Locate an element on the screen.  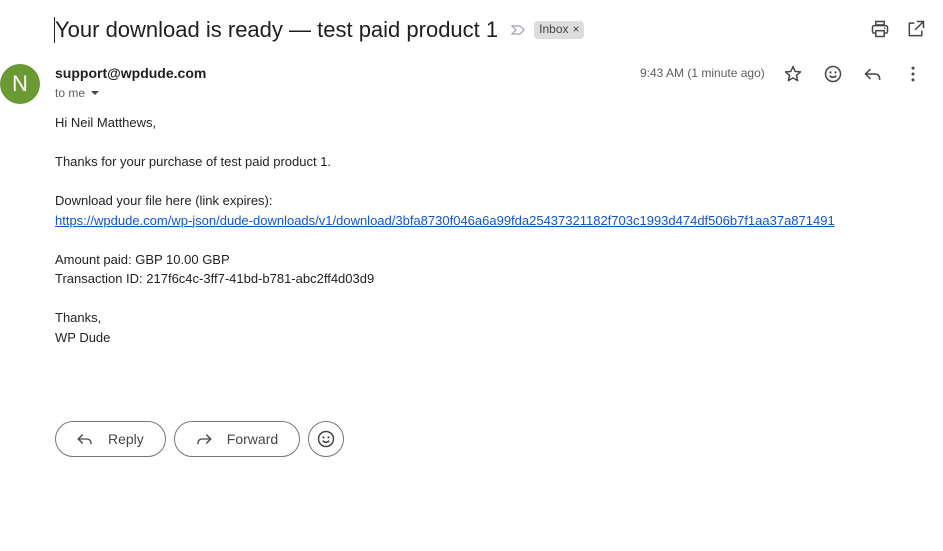
forward-button: Forward is located at coordinates (237, 439).